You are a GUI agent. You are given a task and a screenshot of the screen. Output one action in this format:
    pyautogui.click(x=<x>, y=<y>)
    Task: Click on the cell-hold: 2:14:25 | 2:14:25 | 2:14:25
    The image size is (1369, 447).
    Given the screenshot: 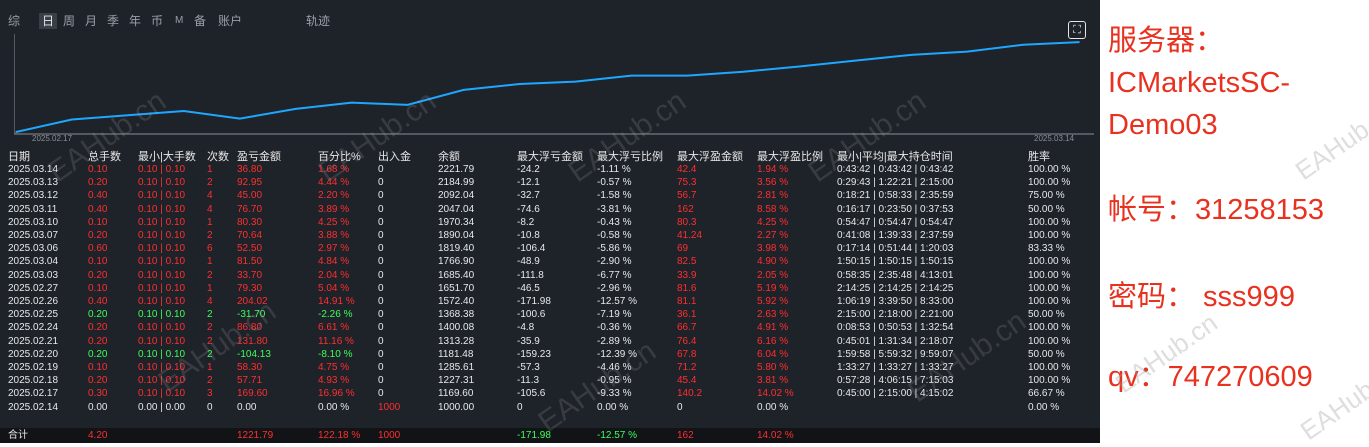 What is the action you would take?
    pyautogui.click(x=895, y=288)
    